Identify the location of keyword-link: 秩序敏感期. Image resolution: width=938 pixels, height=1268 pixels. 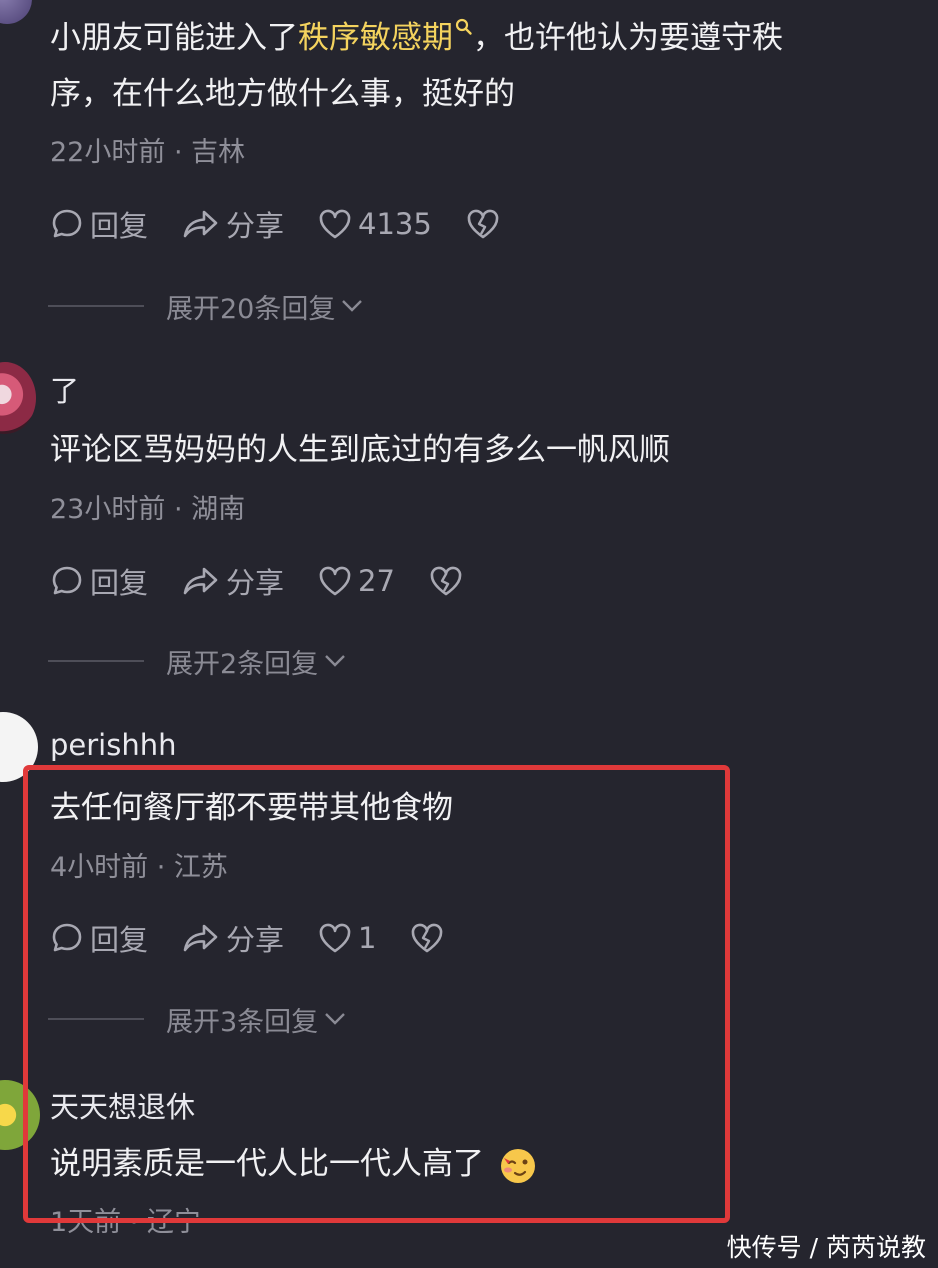
(385, 37).